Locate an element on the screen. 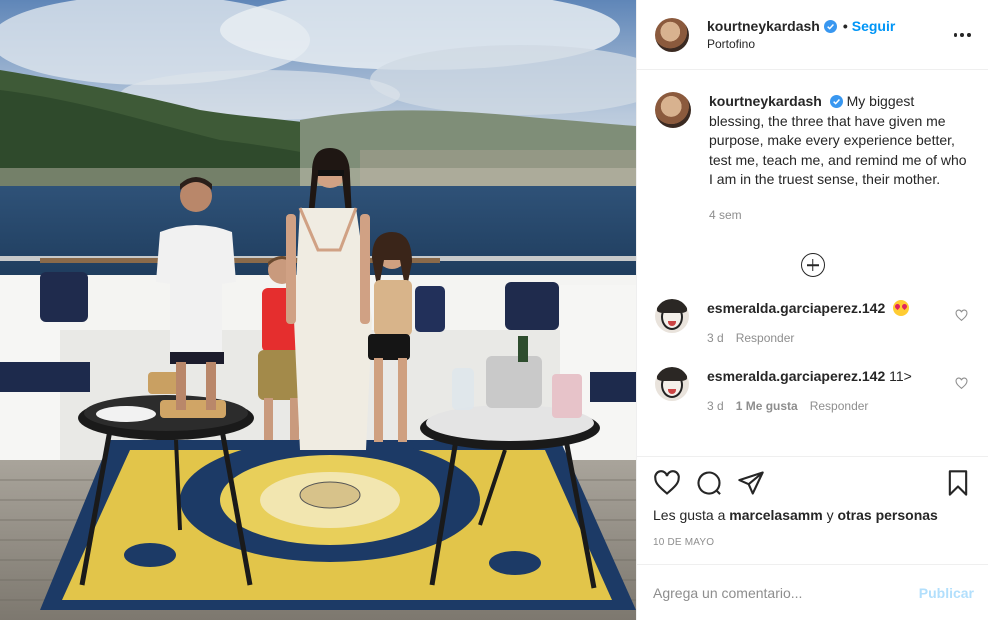 The height and width of the screenshot is (620, 988). likes-summary: Les gusta a marcelasamm y otras personas is located at coordinates (812, 515).